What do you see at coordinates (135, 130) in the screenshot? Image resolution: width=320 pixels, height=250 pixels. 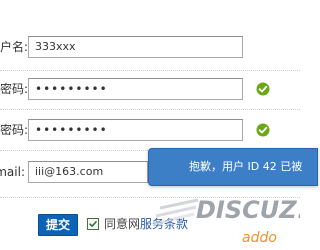 I see `password-confirm-input: •••••••••` at bounding box center [135, 130].